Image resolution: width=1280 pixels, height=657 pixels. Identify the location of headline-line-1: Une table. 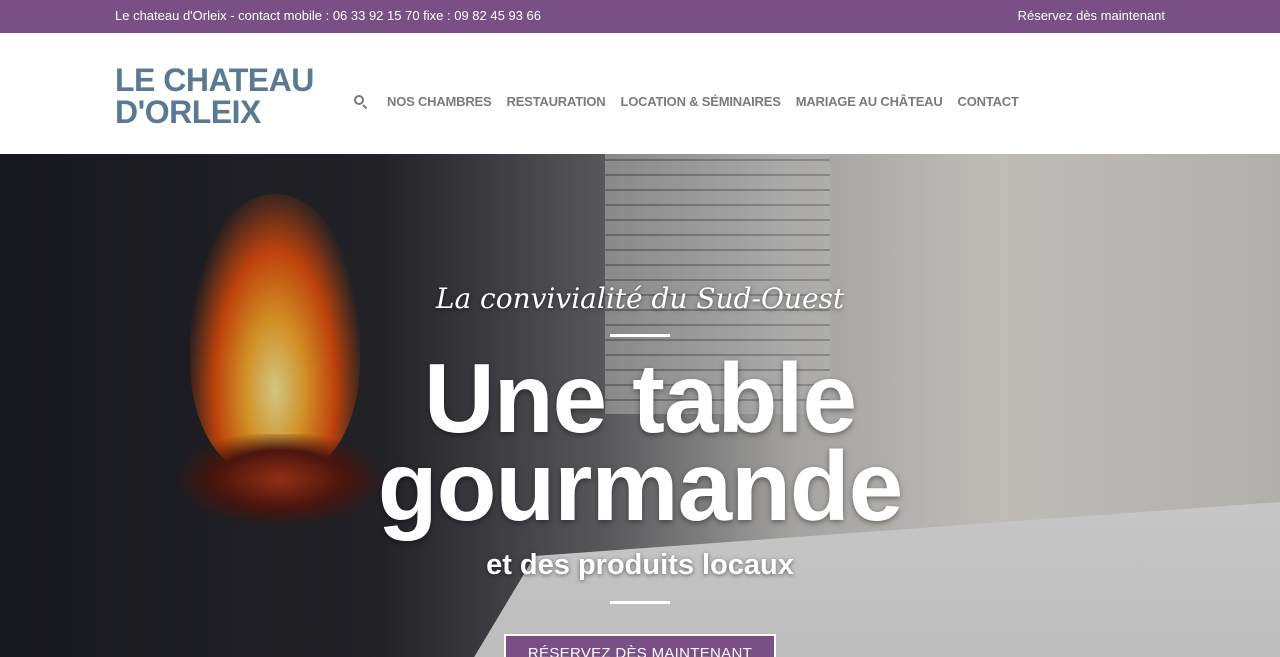
(640, 398).